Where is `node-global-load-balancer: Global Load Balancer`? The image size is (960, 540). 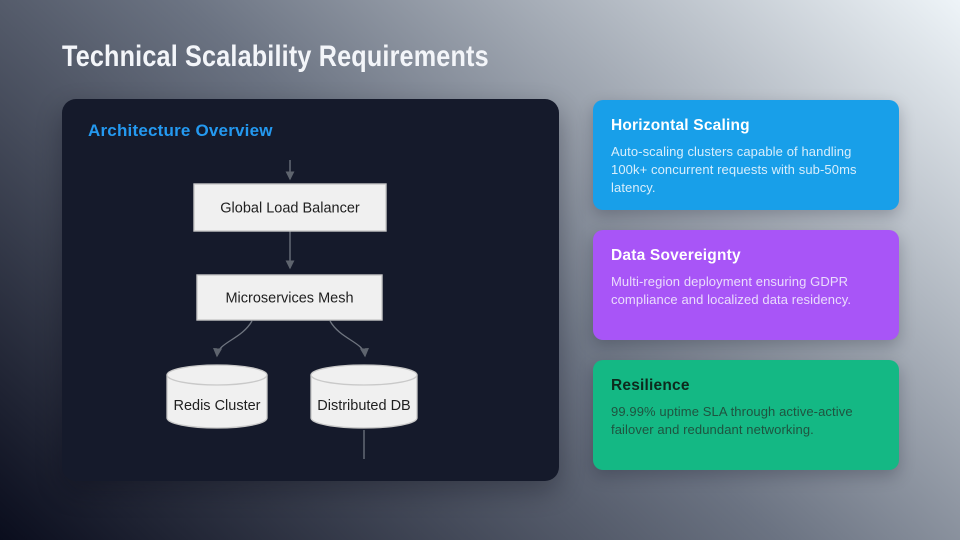
node-global-load-balancer: Global Load Balancer is located at coordinates (290, 207).